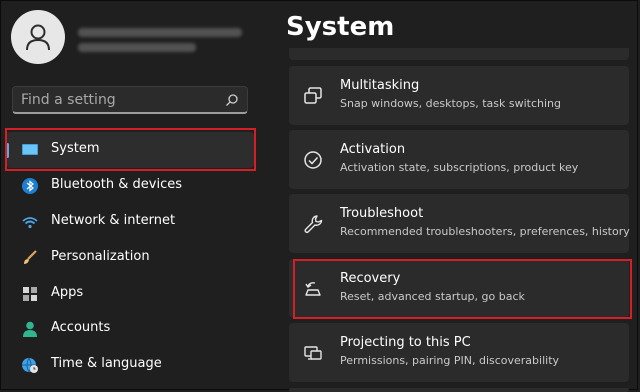 The image size is (640, 392). I want to click on projecting-icon, so click(313, 353).